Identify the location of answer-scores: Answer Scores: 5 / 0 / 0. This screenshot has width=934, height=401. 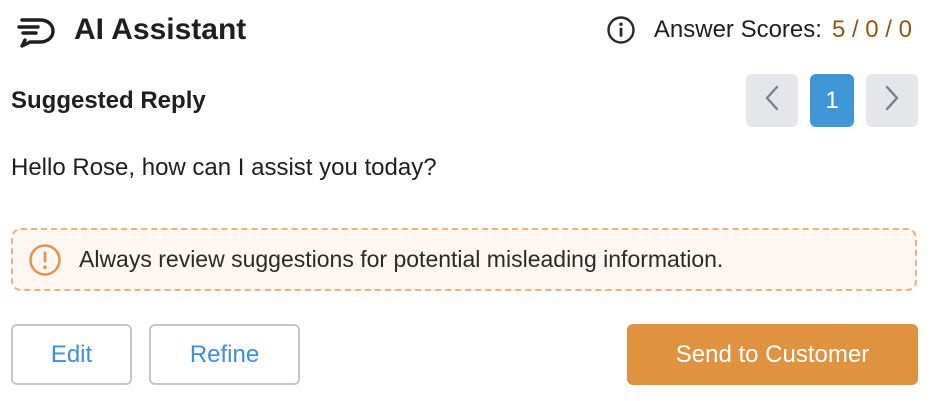
(759, 30).